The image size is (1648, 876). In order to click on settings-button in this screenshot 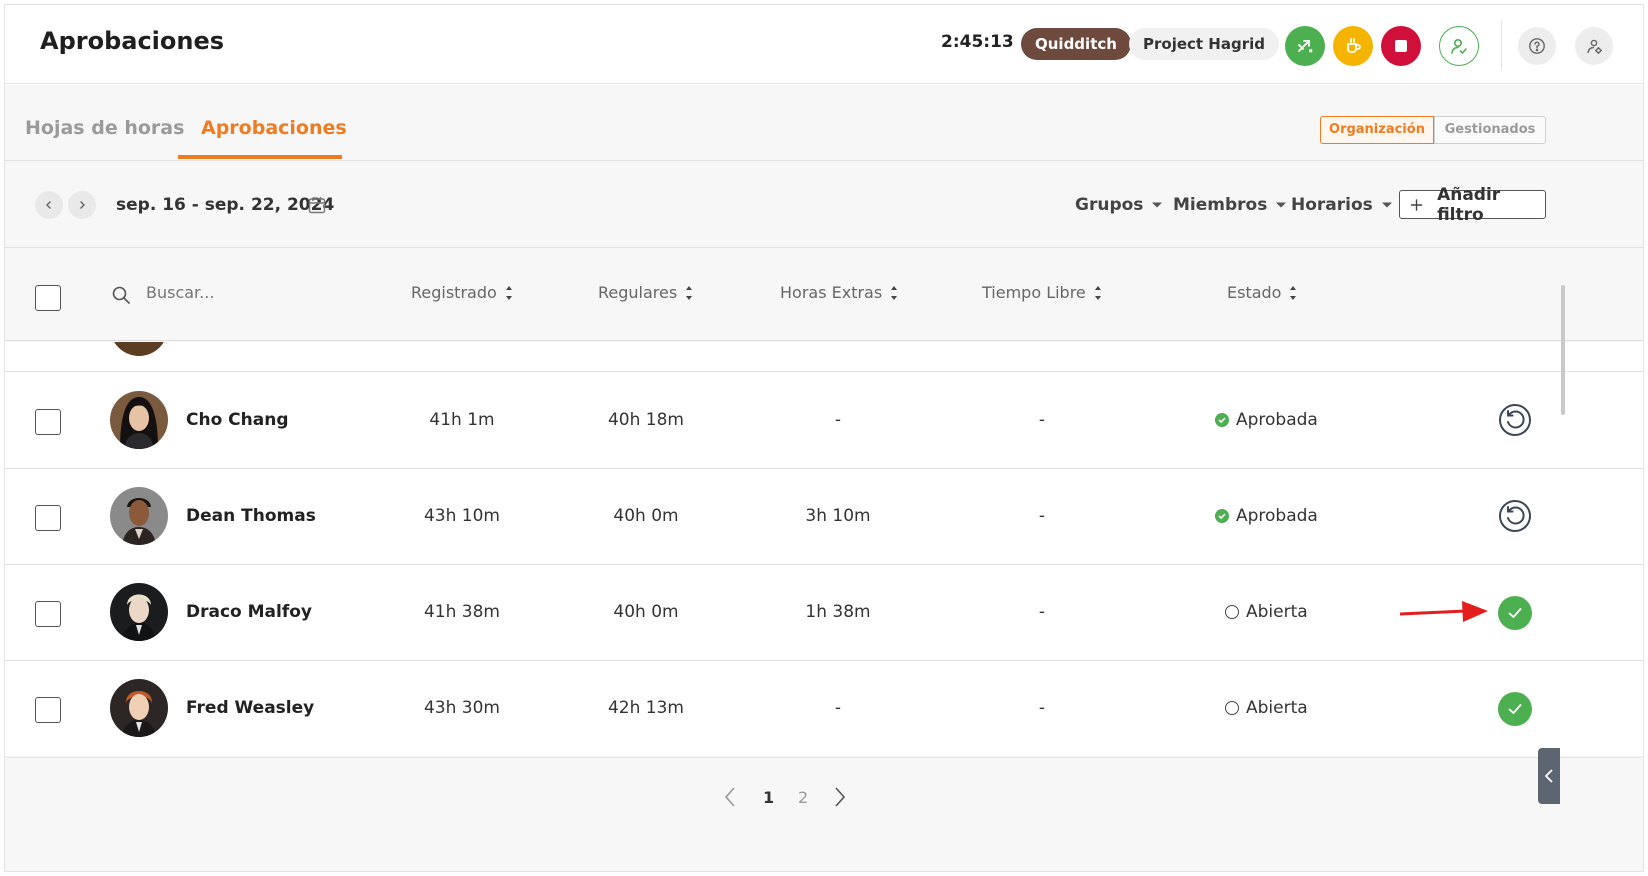, I will do `click(1594, 46)`.